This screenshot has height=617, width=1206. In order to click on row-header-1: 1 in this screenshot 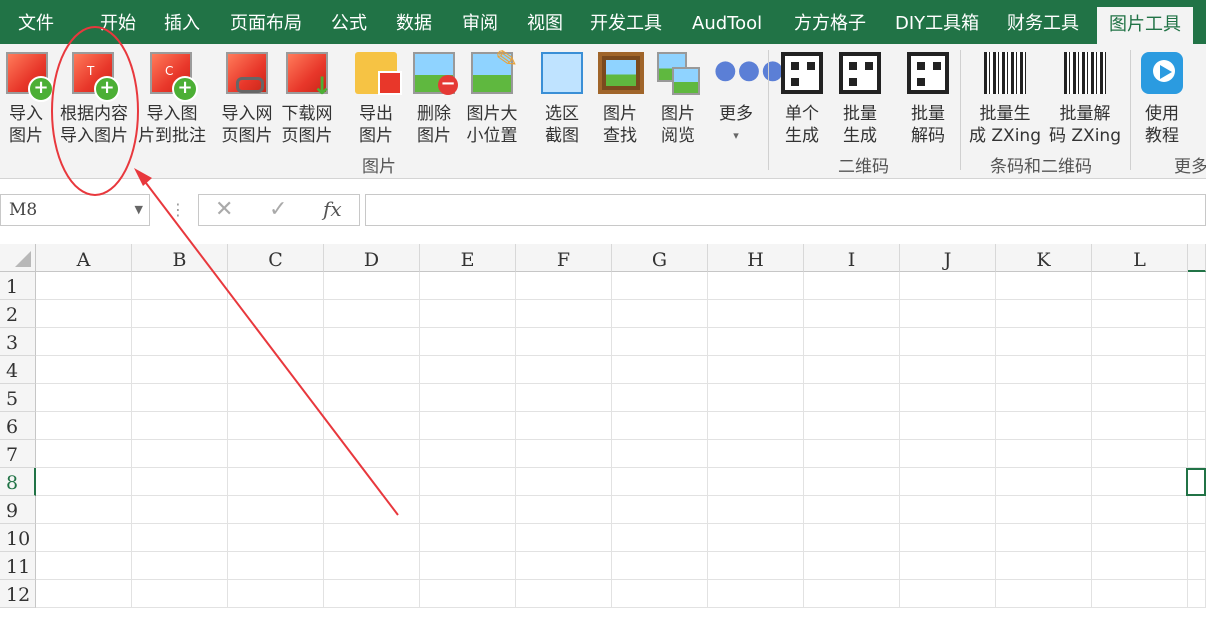, I will do `click(18, 286)`.